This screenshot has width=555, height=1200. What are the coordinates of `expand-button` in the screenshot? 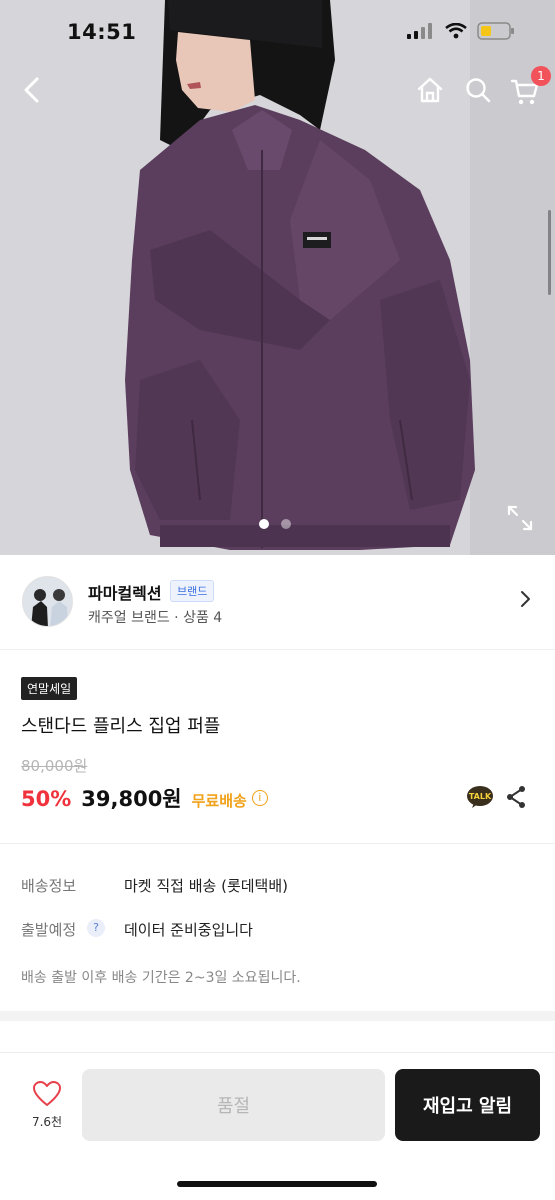 It's located at (520, 518).